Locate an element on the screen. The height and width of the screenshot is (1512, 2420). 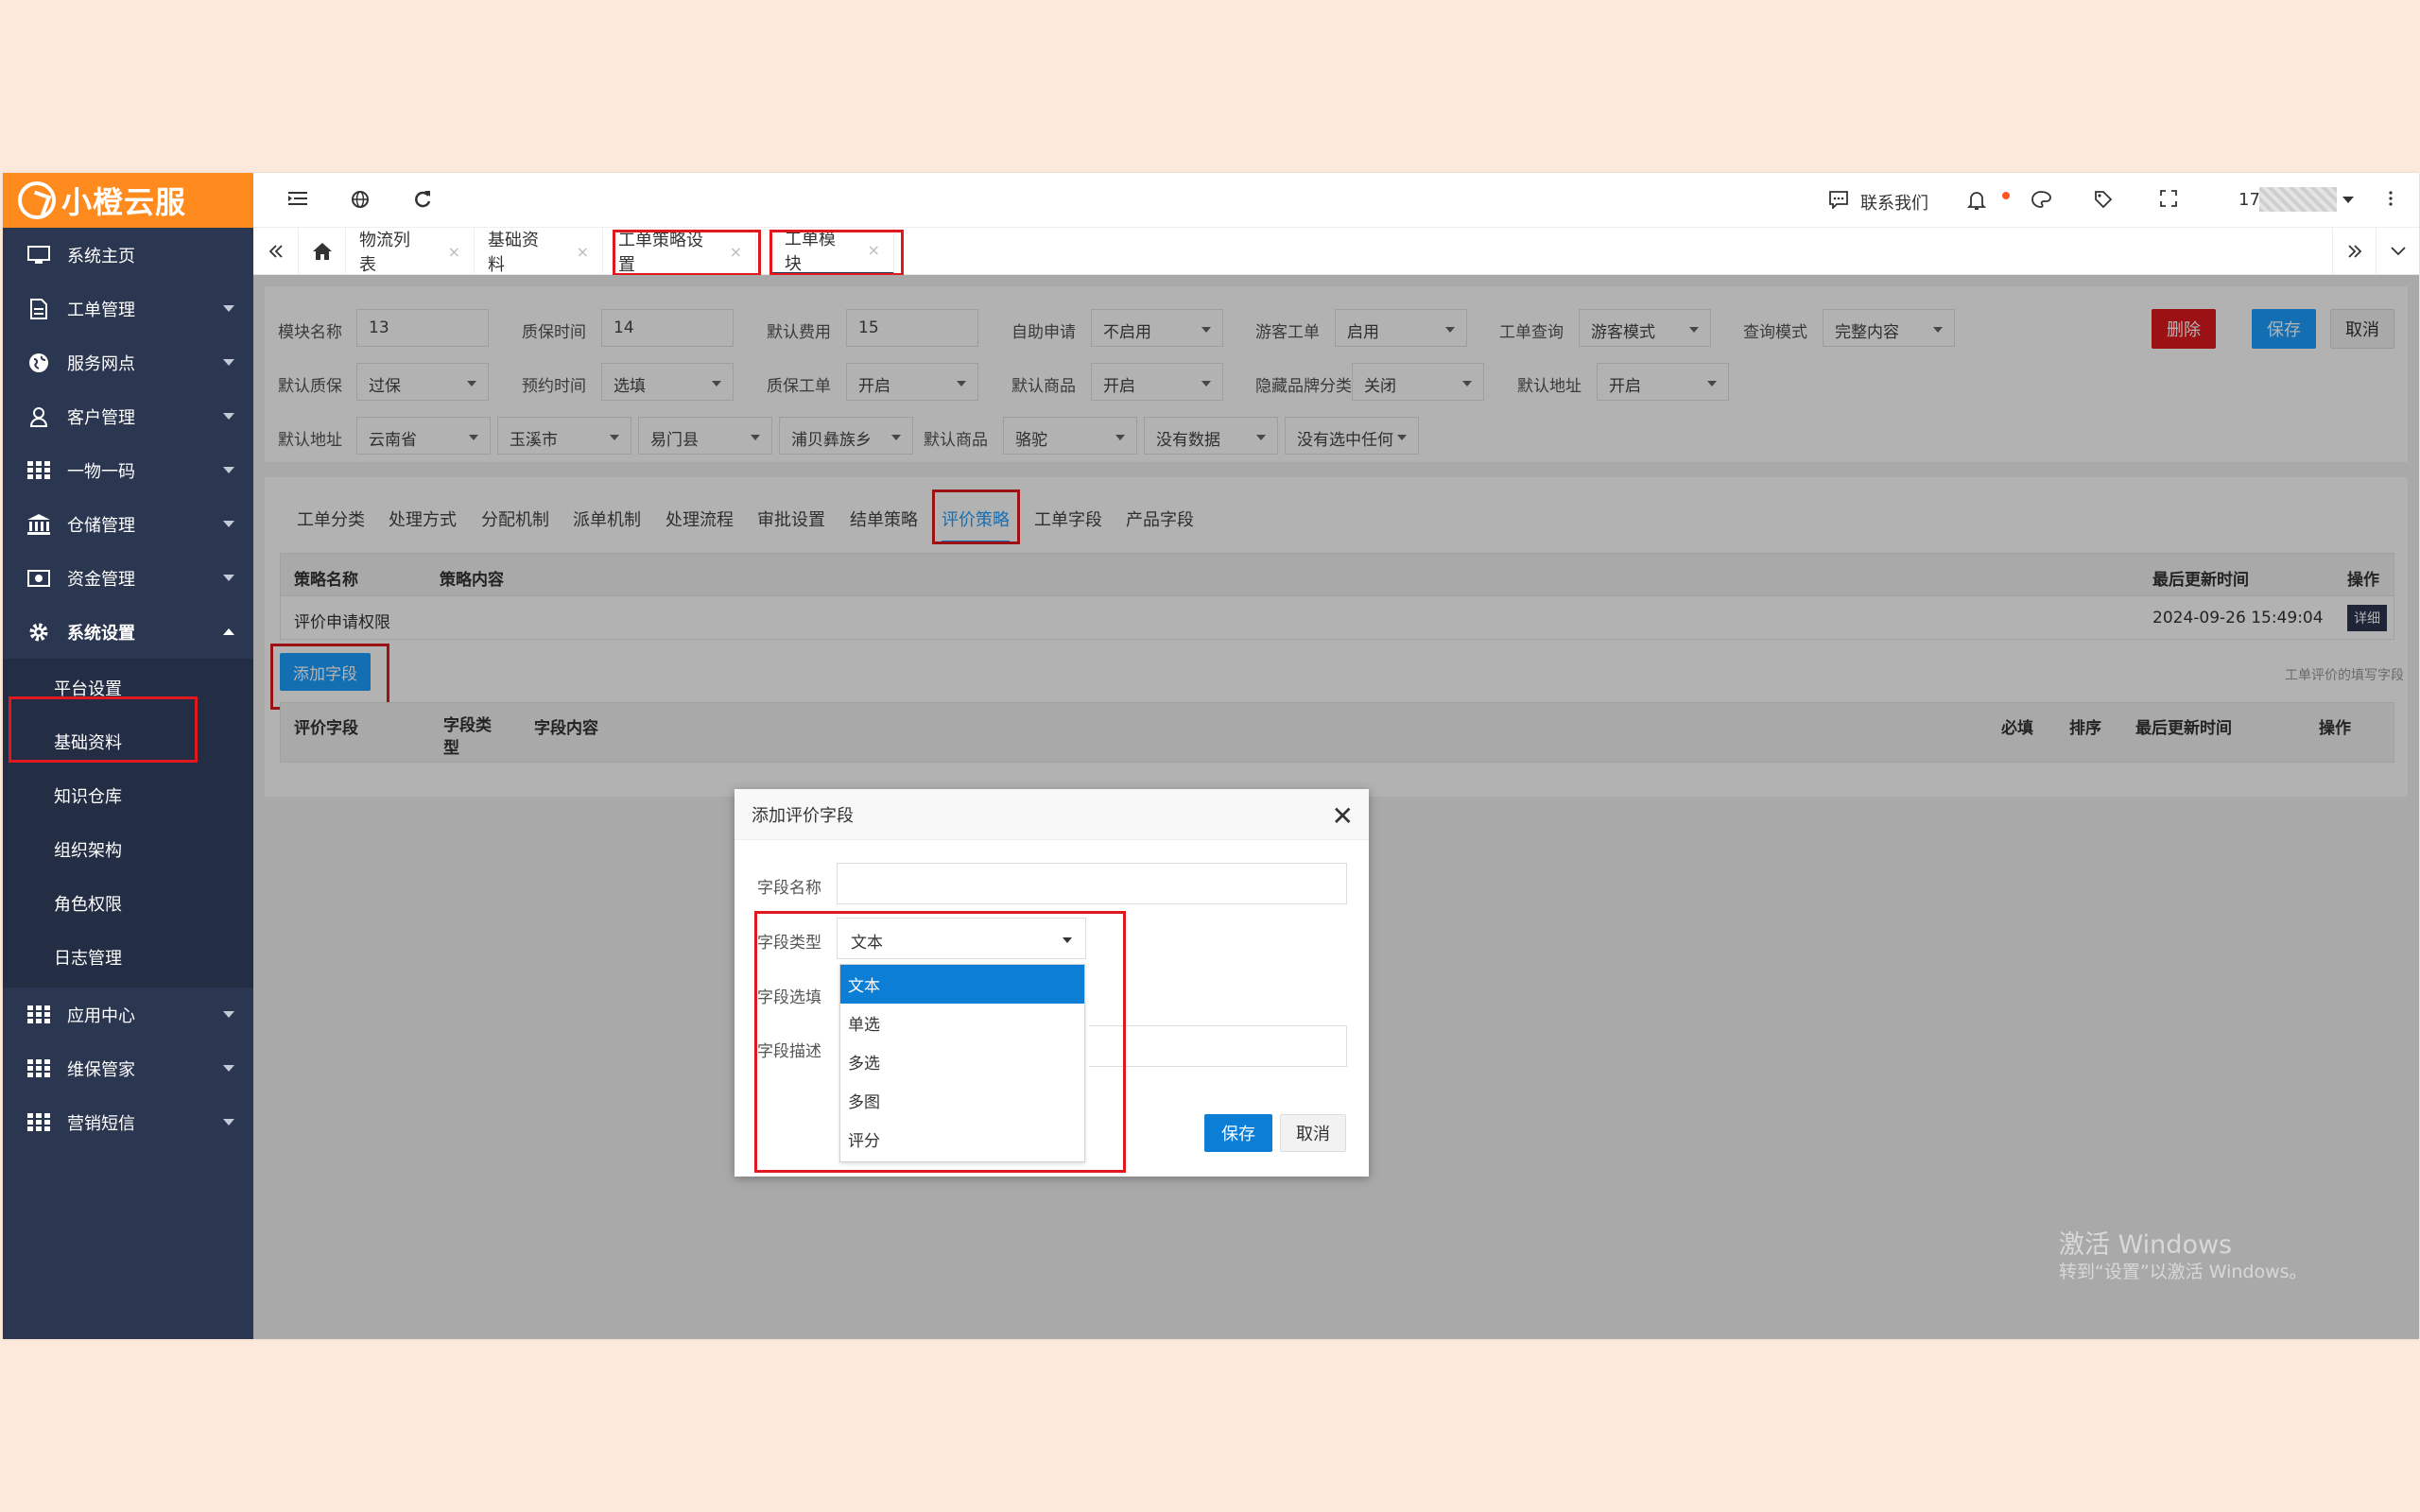
sidebar-item-home: 系统主页 is located at coordinates (128, 255).